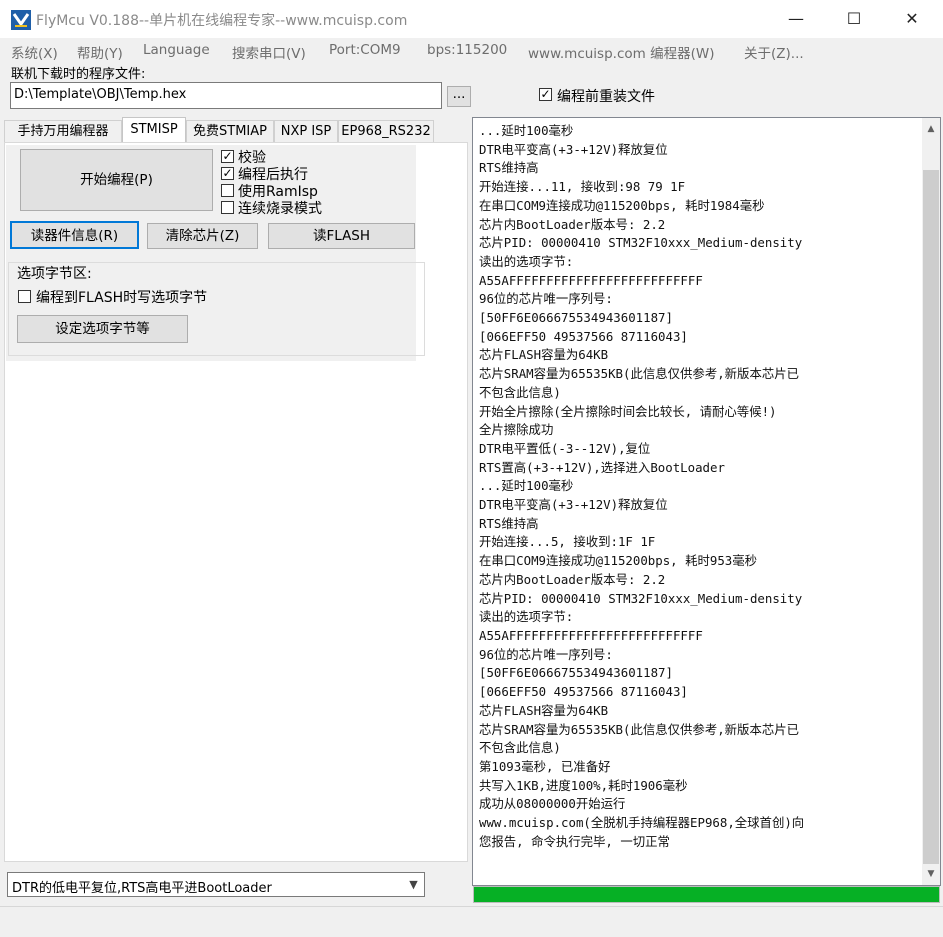  What do you see at coordinates (606, 97) in the screenshot?
I see `reload-file-label: 编程前重装文件` at bounding box center [606, 97].